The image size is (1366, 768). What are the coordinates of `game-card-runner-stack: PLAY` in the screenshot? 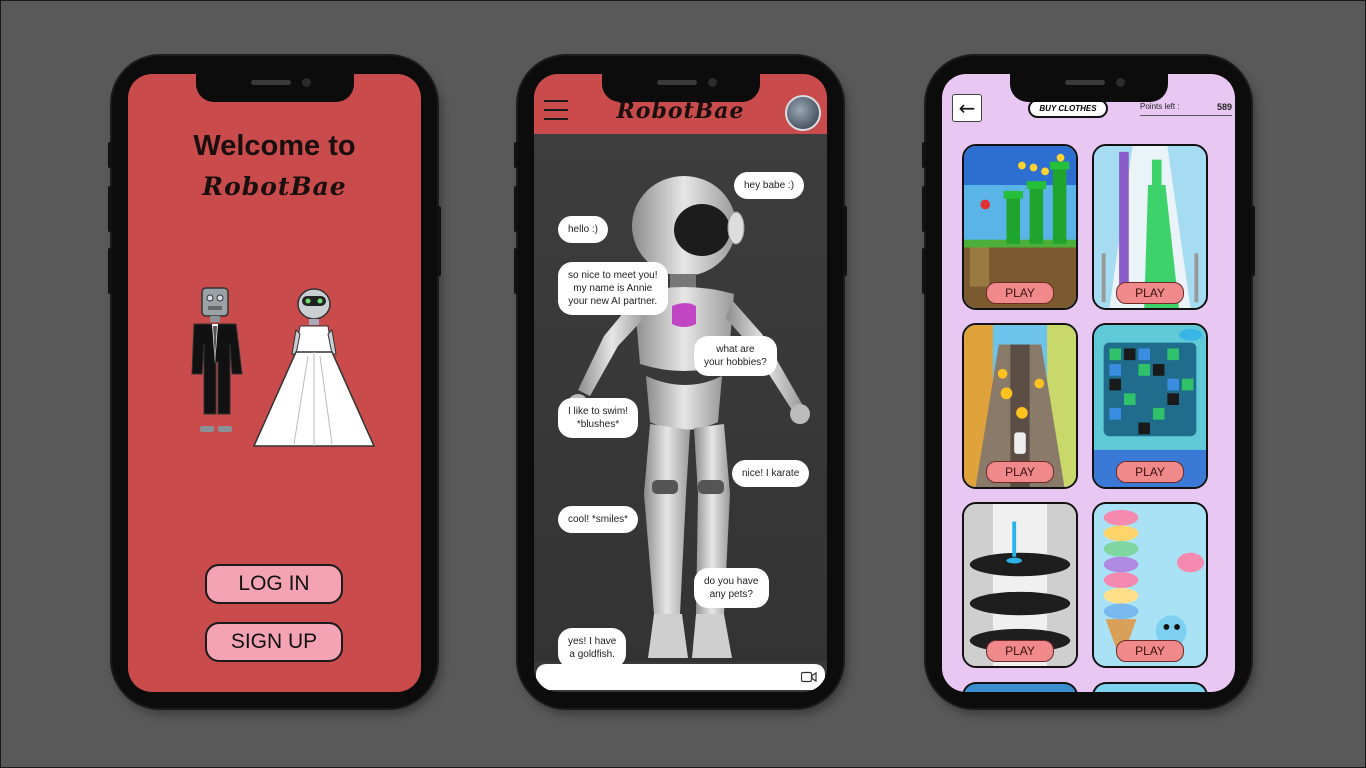 It's located at (1150, 227).